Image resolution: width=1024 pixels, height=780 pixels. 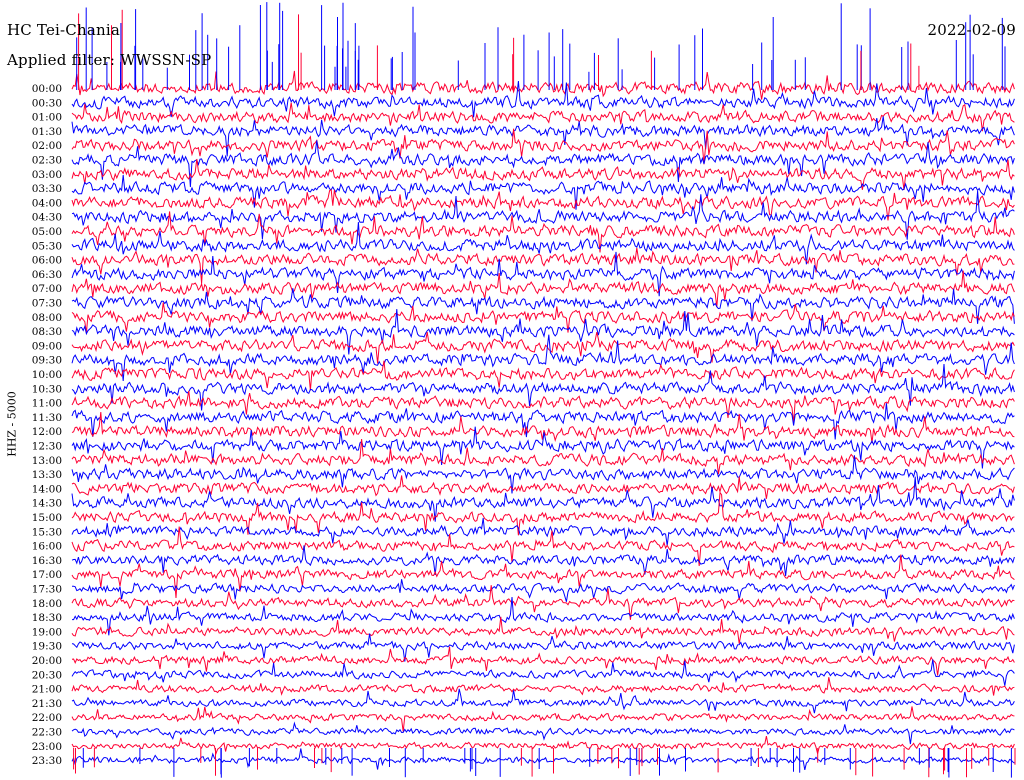 What do you see at coordinates (47, 175) in the screenshot?
I see `row-time-label: 03:00` at bounding box center [47, 175].